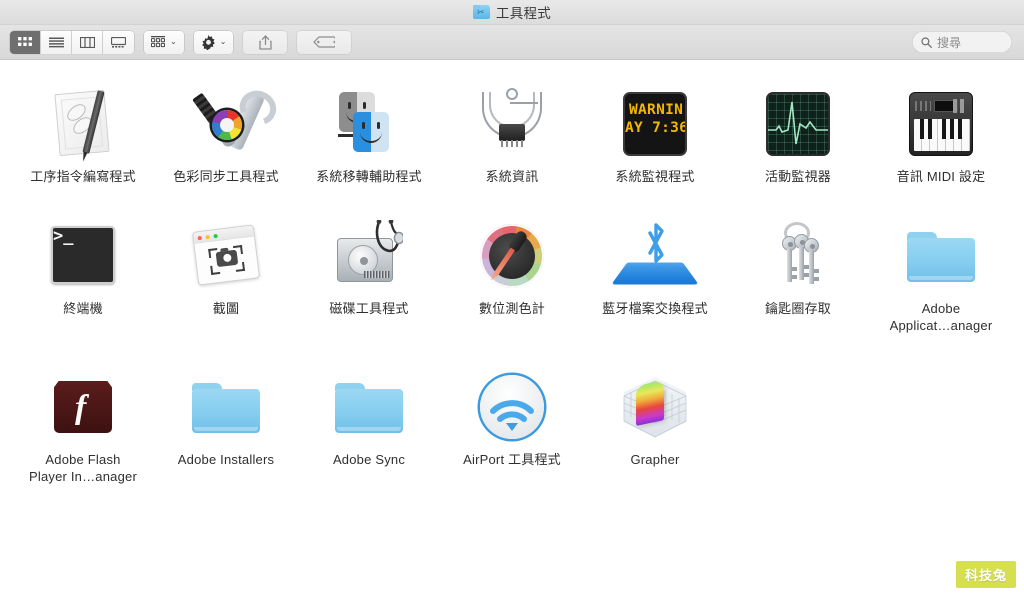 Image resolution: width=1024 pixels, height=596 pixels. What do you see at coordinates (655, 459) in the screenshot?
I see `item-label: Grapher` at bounding box center [655, 459].